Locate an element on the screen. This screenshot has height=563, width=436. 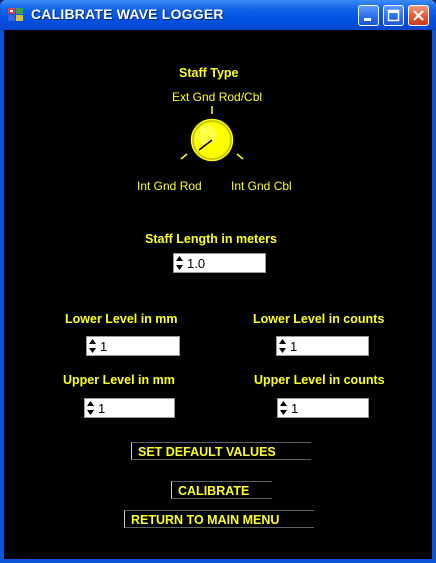
set-default-values-button: SET DEFAULT VALUES is located at coordinates (221, 451).